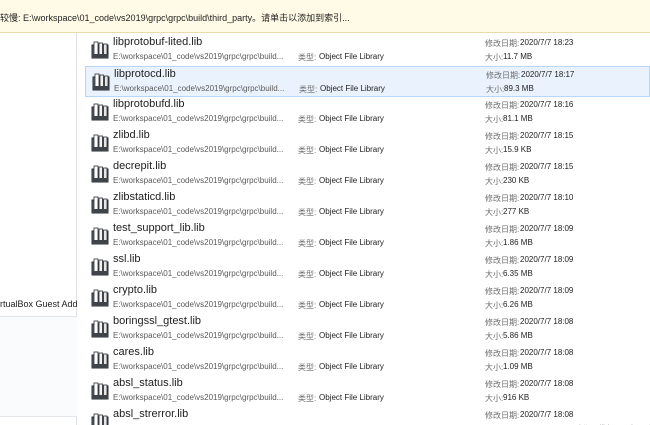 The image size is (650, 425). What do you see at coordinates (150, 414) in the screenshot?
I see `file-name: absl_strerror.lib` at bounding box center [150, 414].